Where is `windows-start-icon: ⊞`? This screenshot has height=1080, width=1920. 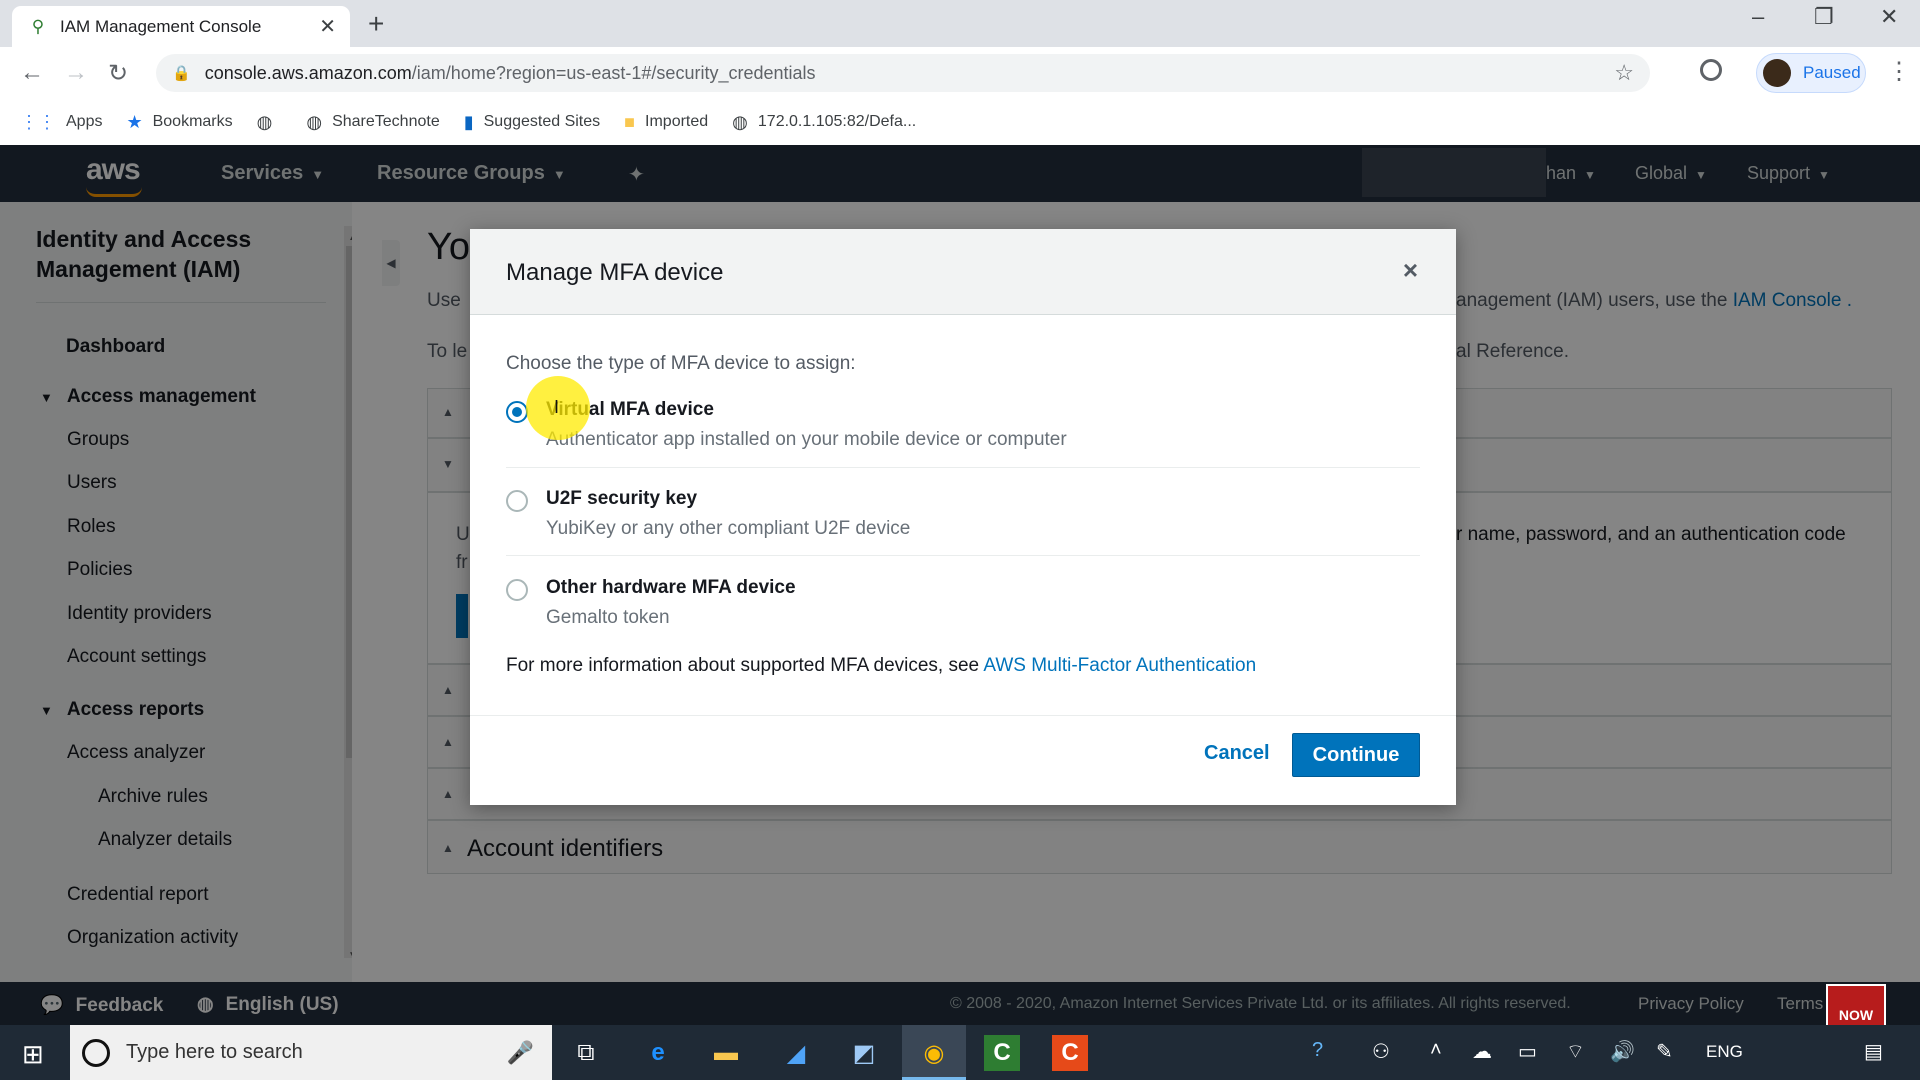
windows-start-icon: ⊞ is located at coordinates (33, 1054).